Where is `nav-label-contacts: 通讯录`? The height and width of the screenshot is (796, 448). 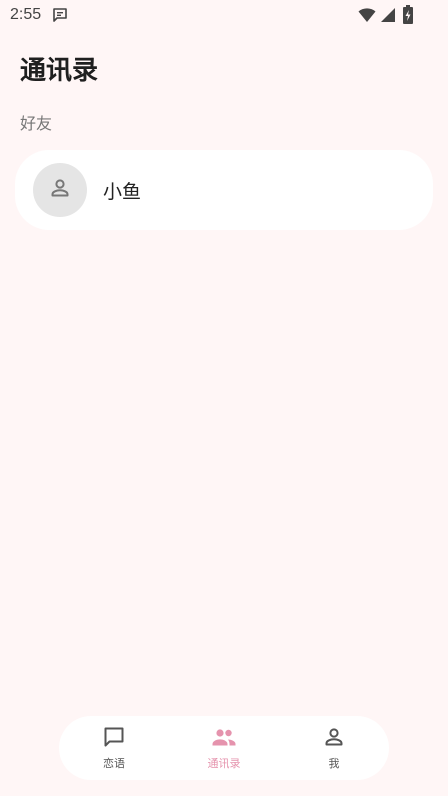 nav-label-contacts: 通讯录 is located at coordinates (224, 763).